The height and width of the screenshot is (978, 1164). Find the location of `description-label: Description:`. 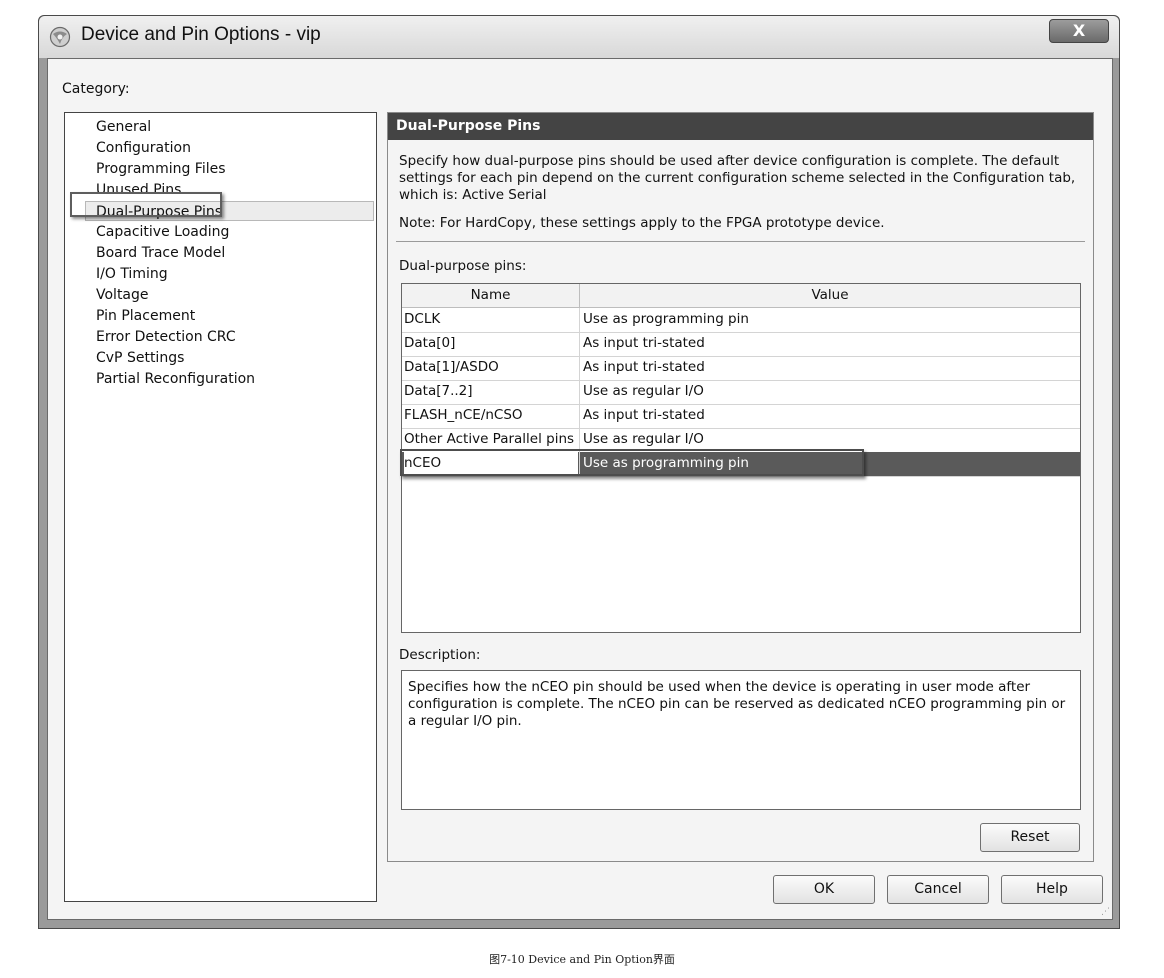

description-label: Description: is located at coordinates (440, 655).